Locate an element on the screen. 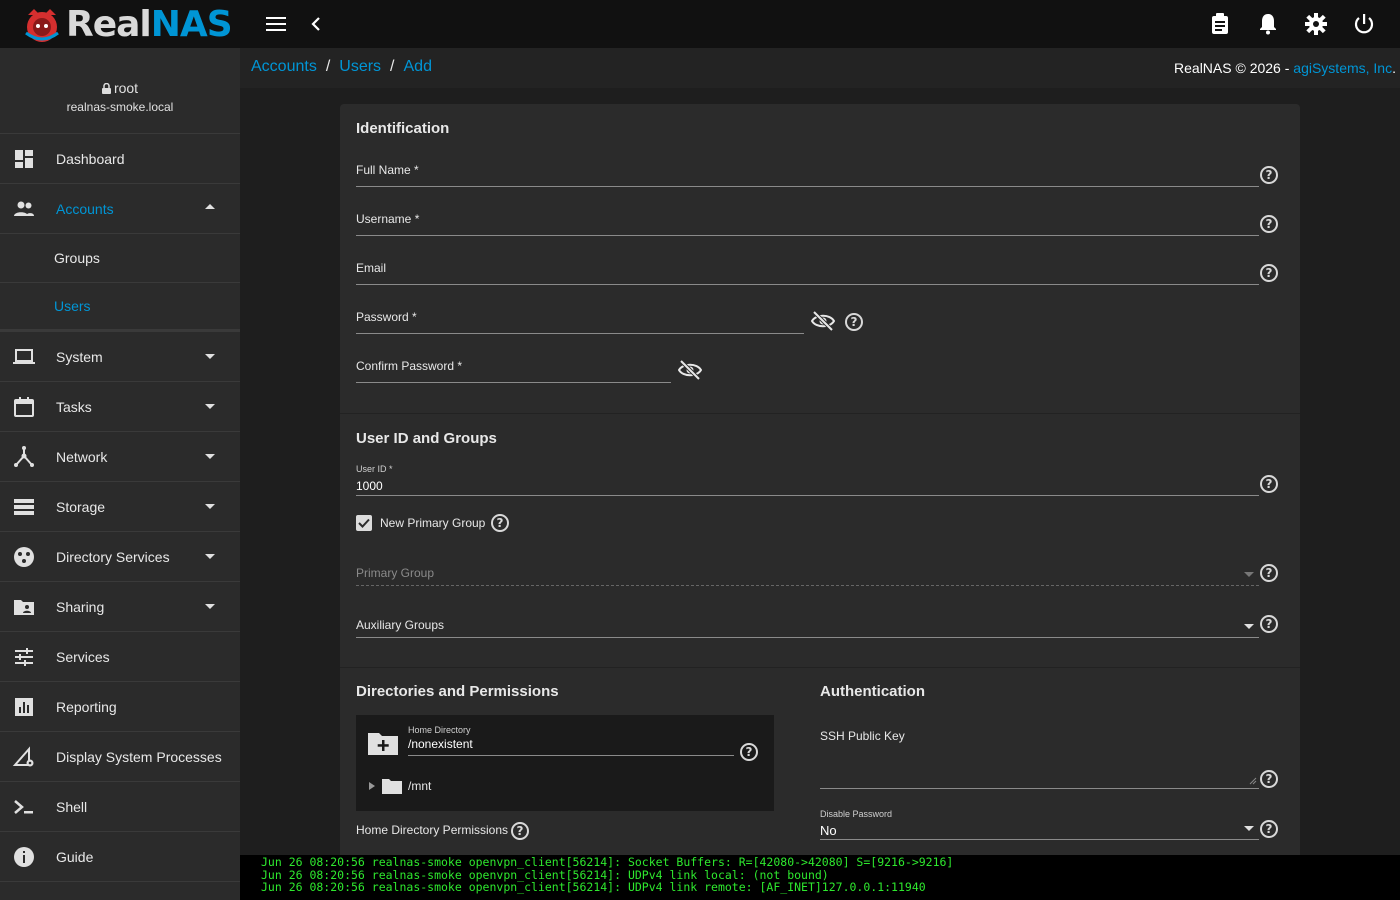 This screenshot has height=900, width=1400. folder-shared-icon is located at coordinates (24, 607).